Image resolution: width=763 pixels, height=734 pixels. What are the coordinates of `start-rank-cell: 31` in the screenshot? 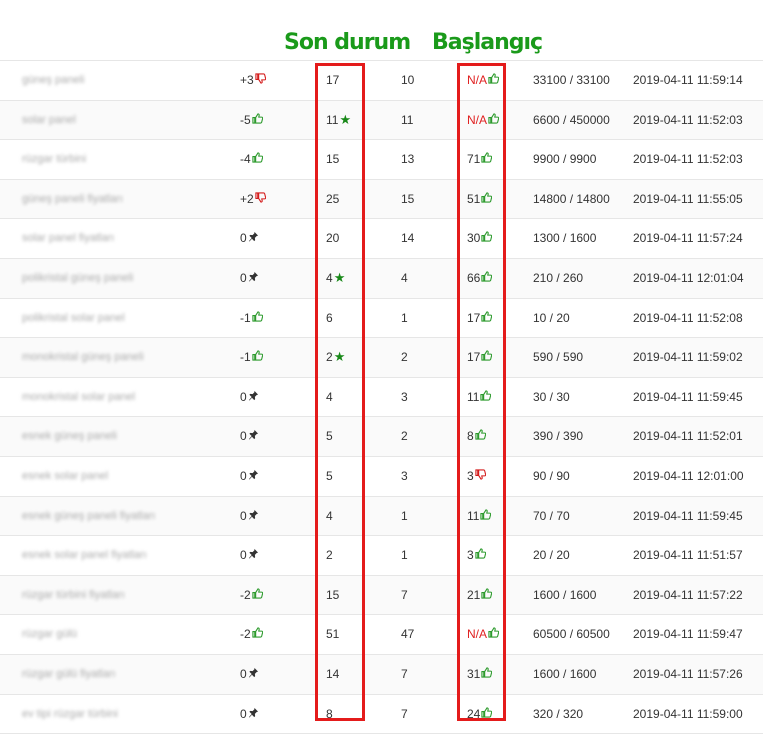 It's located at (479, 674).